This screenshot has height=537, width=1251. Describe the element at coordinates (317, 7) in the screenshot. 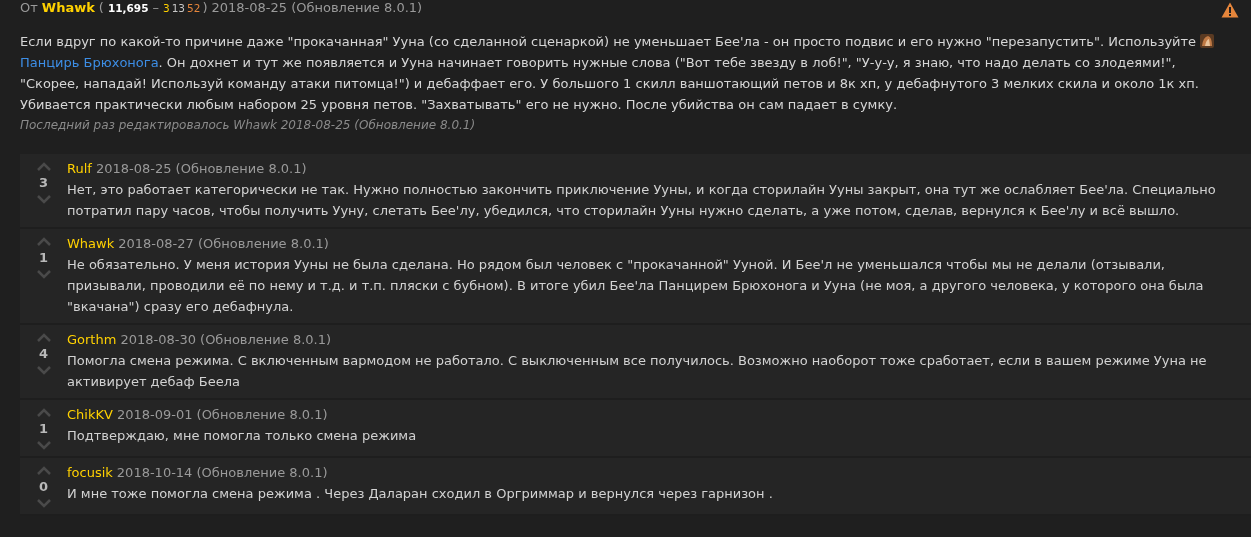

I see `post-date: 2018-08-25 (Обновление 8.0.1)` at that location.